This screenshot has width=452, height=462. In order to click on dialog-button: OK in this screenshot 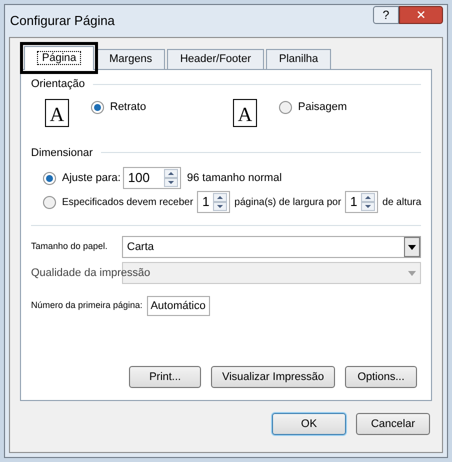, I will do `click(309, 424)`.